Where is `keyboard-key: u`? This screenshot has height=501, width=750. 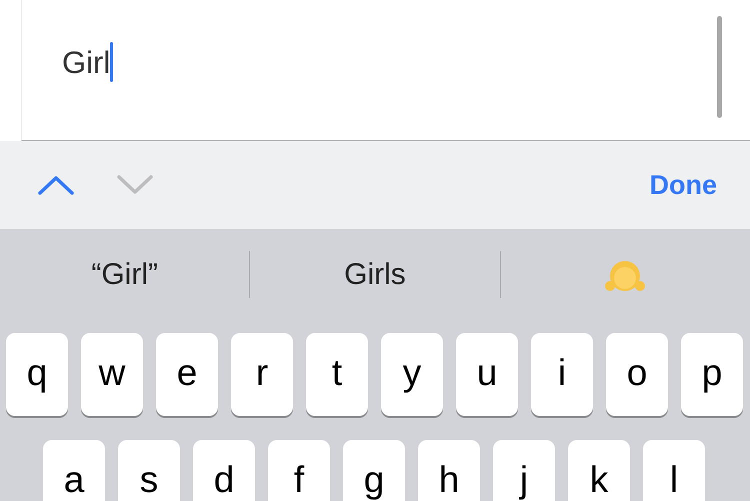 keyboard-key: u is located at coordinates (487, 374).